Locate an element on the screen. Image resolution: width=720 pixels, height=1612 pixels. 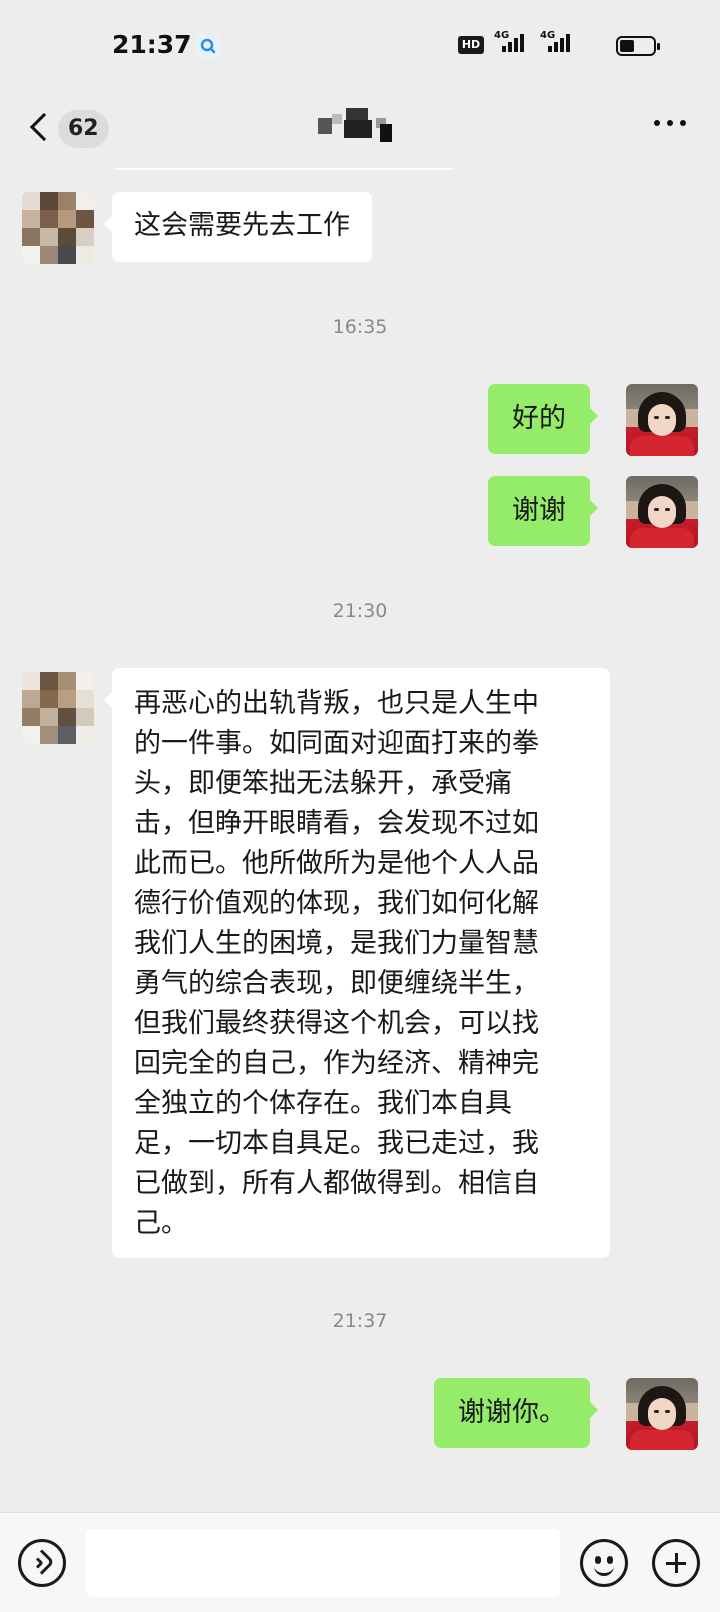
more-button is located at coordinates (671, 125).